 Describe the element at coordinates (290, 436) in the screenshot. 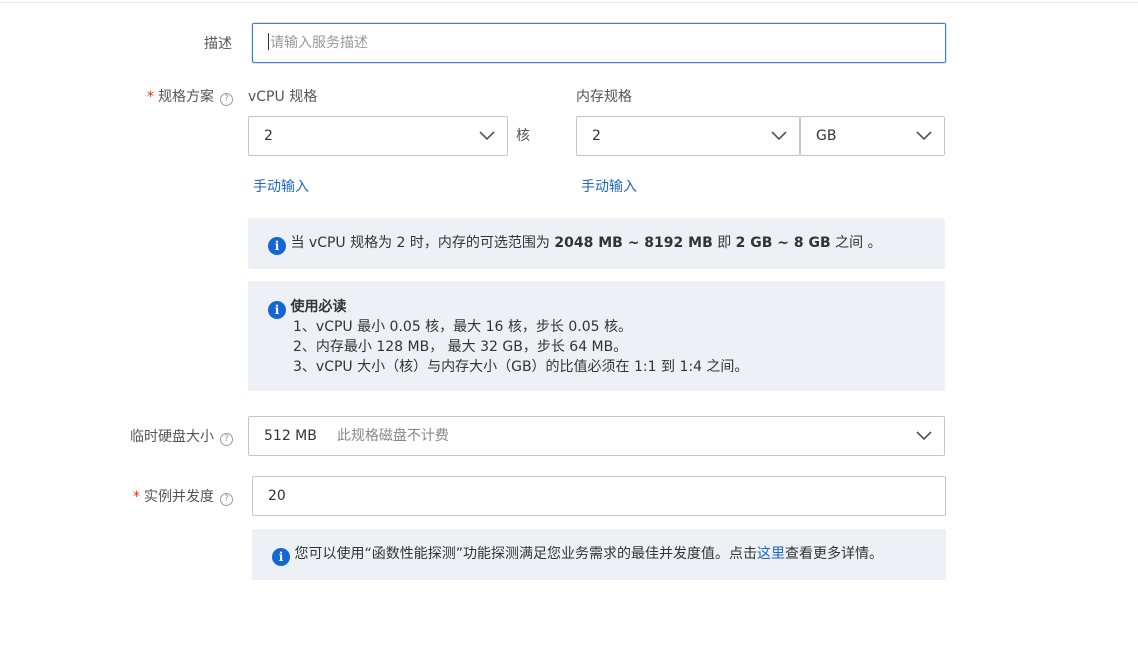

I see `temp-disk-value: 512 MB` at that location.